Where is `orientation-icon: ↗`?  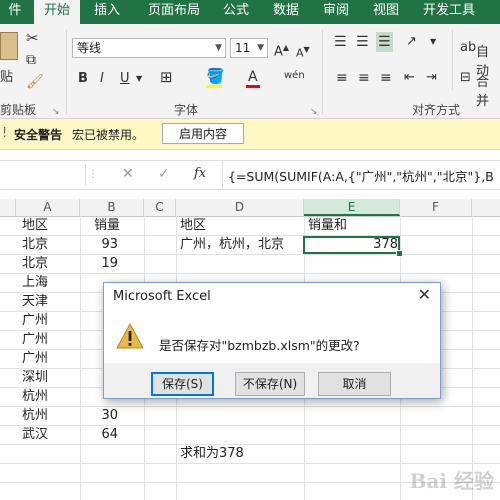 orientation-icon: ↗ is located at coordinates (411, 42).